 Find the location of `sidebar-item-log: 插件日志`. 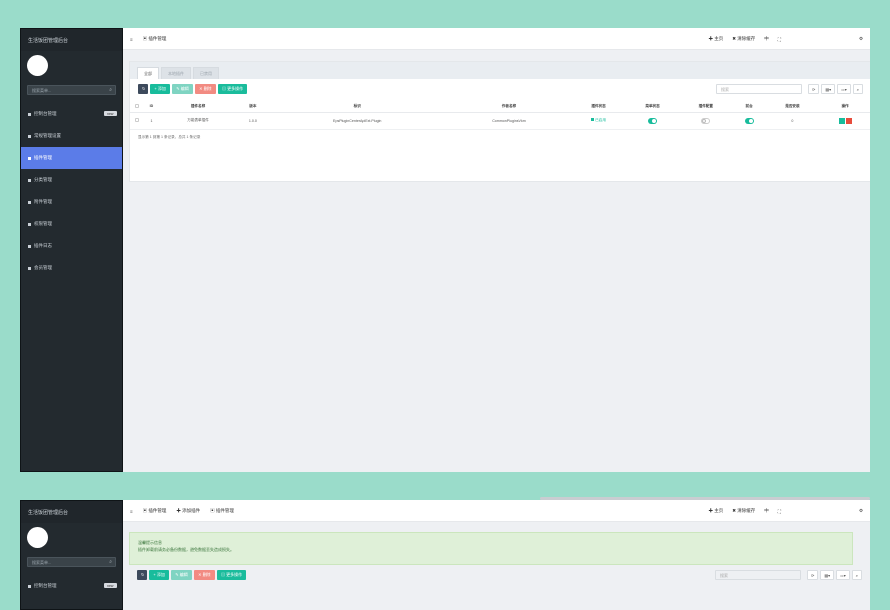

sidebar-item-log: 插件日志 is located at coordinates (71, 246).